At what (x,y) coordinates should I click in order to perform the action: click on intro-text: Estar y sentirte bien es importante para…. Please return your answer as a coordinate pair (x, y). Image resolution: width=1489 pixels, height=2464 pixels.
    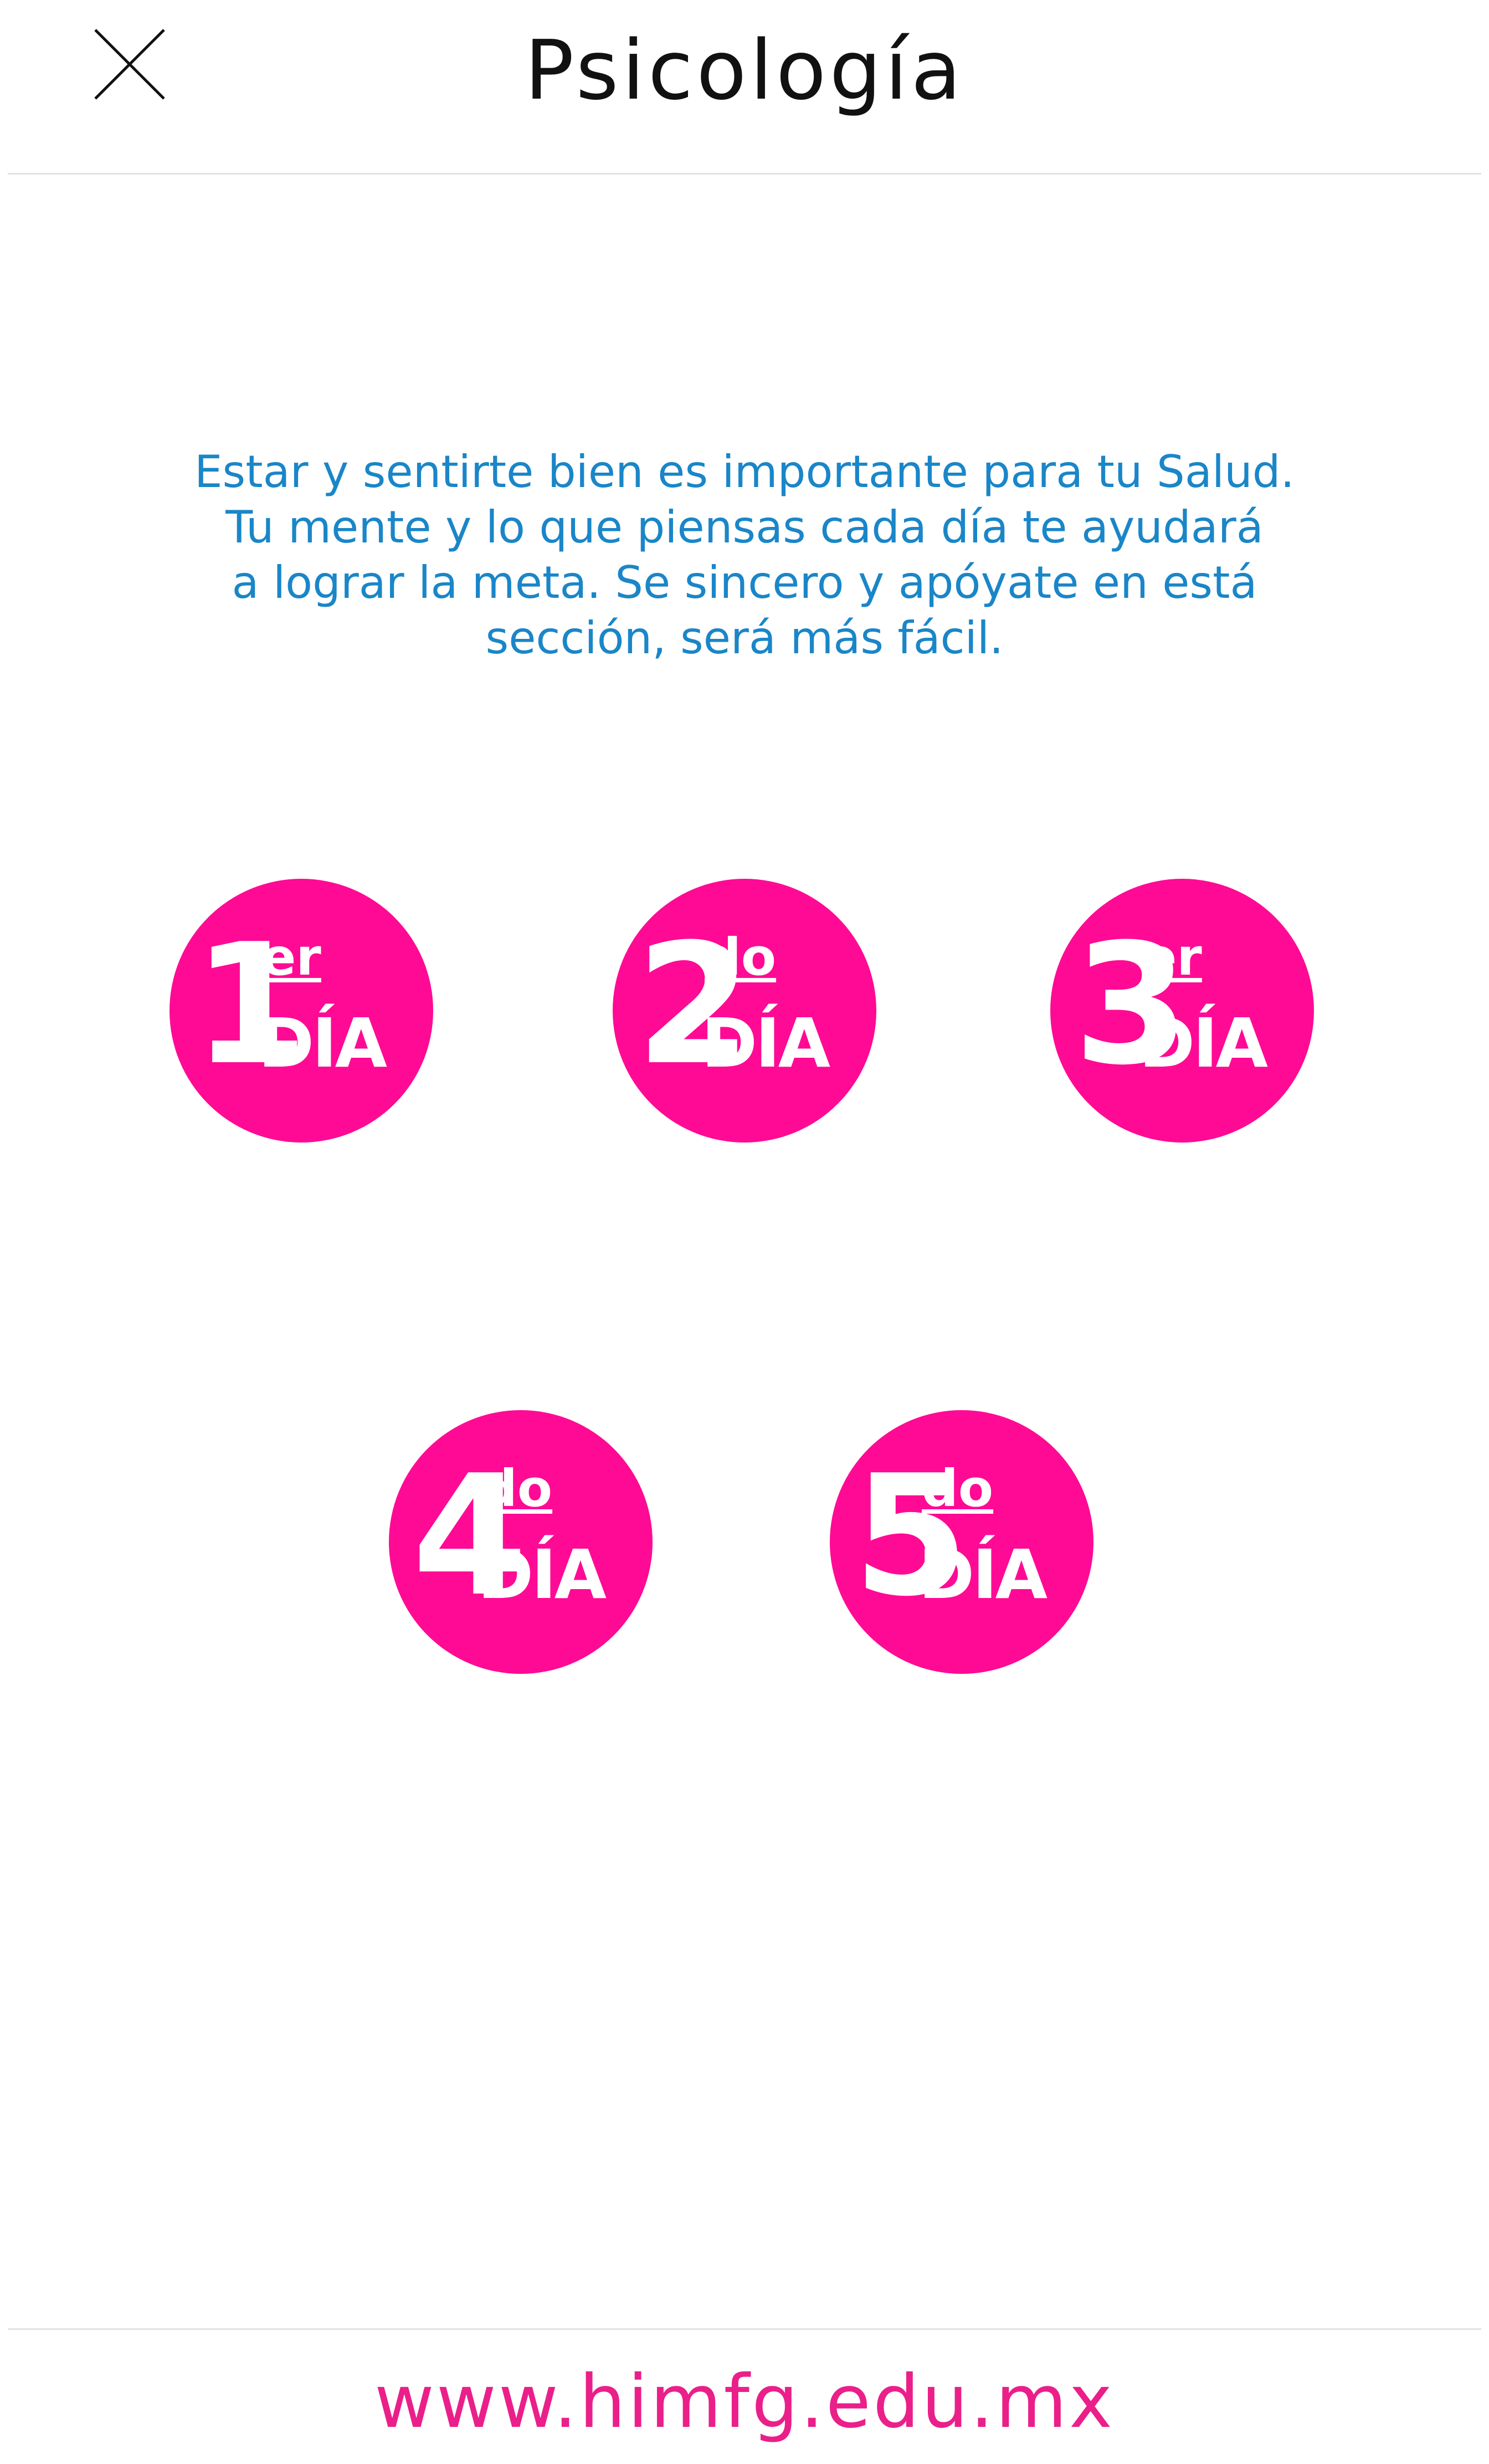
    Looking at the image, I should click on (744, 555).